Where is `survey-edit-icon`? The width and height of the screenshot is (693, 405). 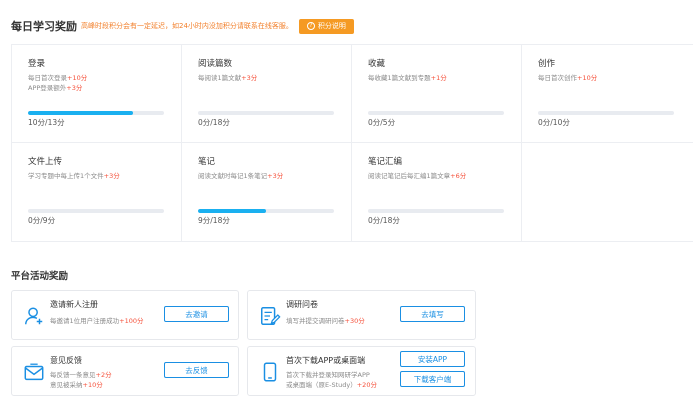
survey-edit-icon is located at coordinates (271, 316).